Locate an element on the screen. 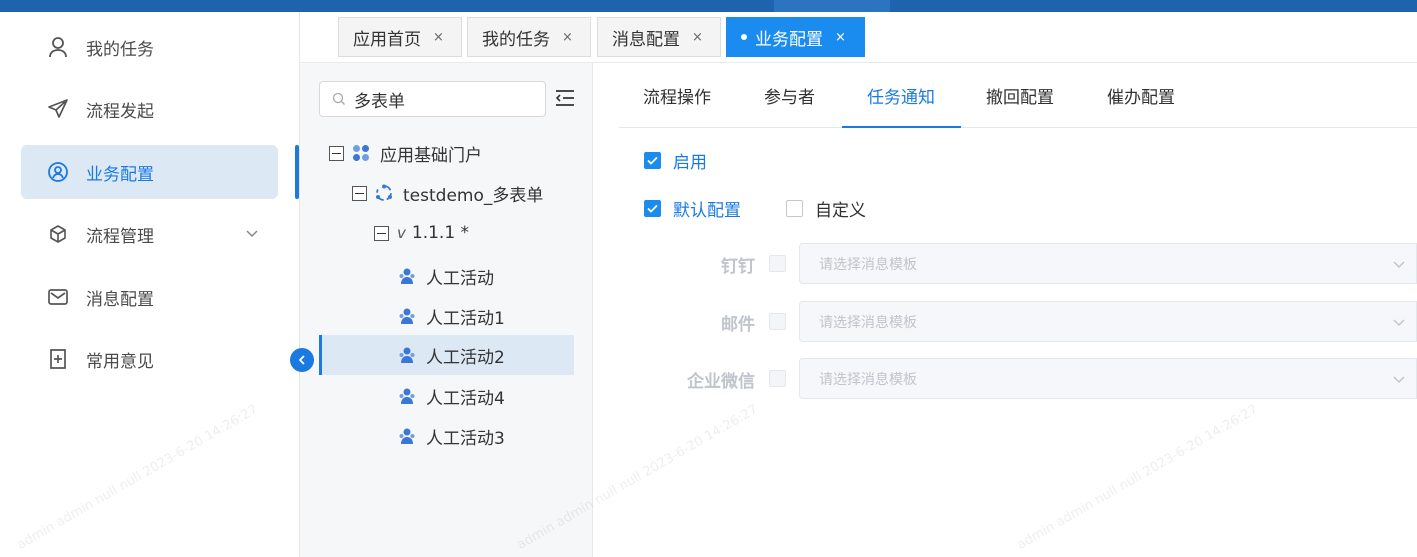 This screenshot has width=1417, height=557. user-circle-icon is located at coordinates (58, 172).